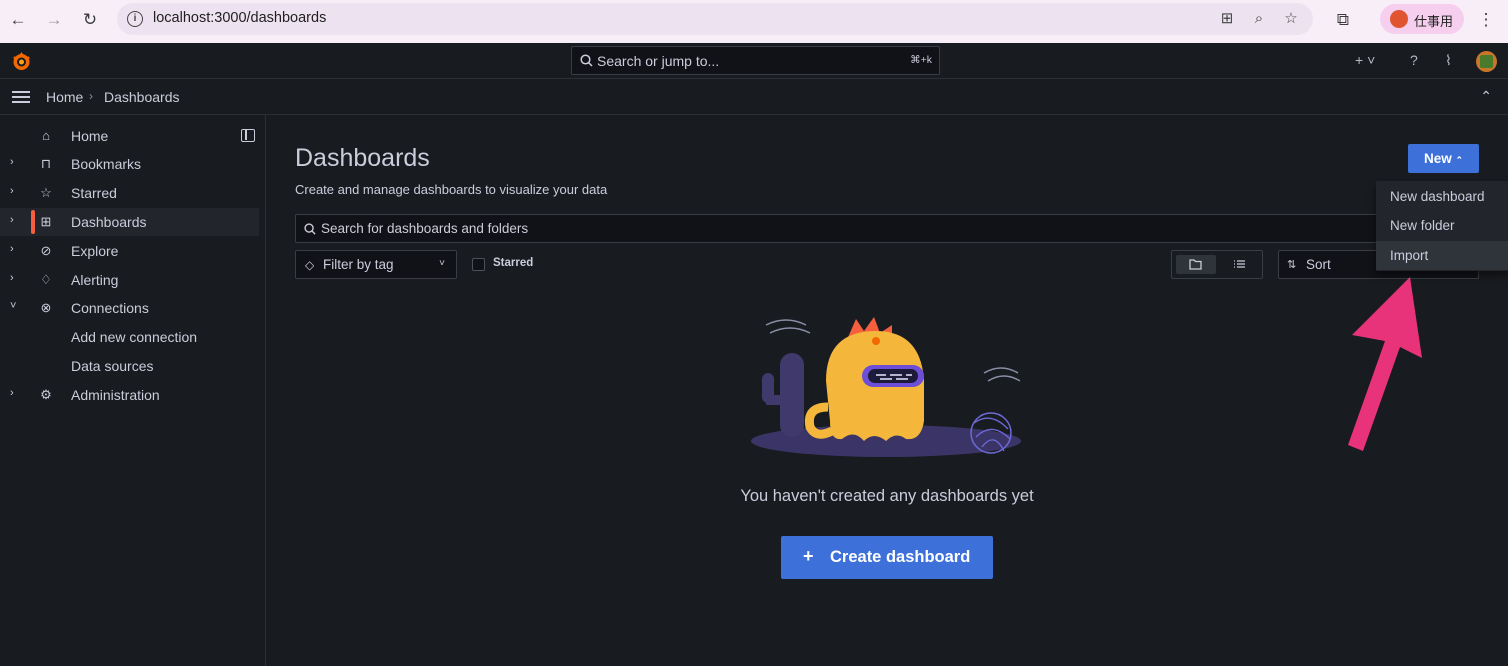 The height and width of the screenshot is (666, 1508). What do you see at coordinates (310, 265) in the screenshot?
I see `tag-icon: ◇` at bounding box center [310, 265].